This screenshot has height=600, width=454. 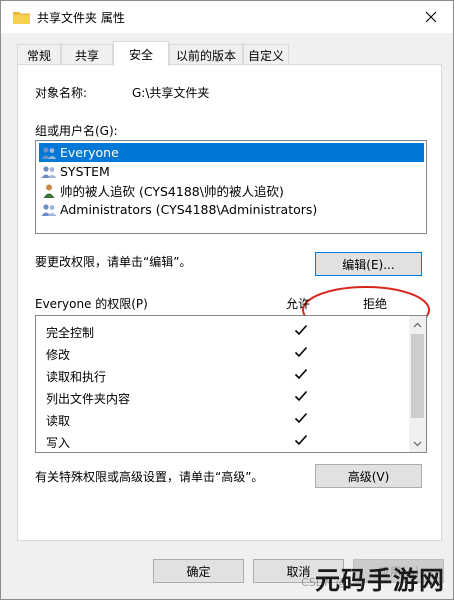 I want to click on chevron-up-icon, so click(x=417, y=324).